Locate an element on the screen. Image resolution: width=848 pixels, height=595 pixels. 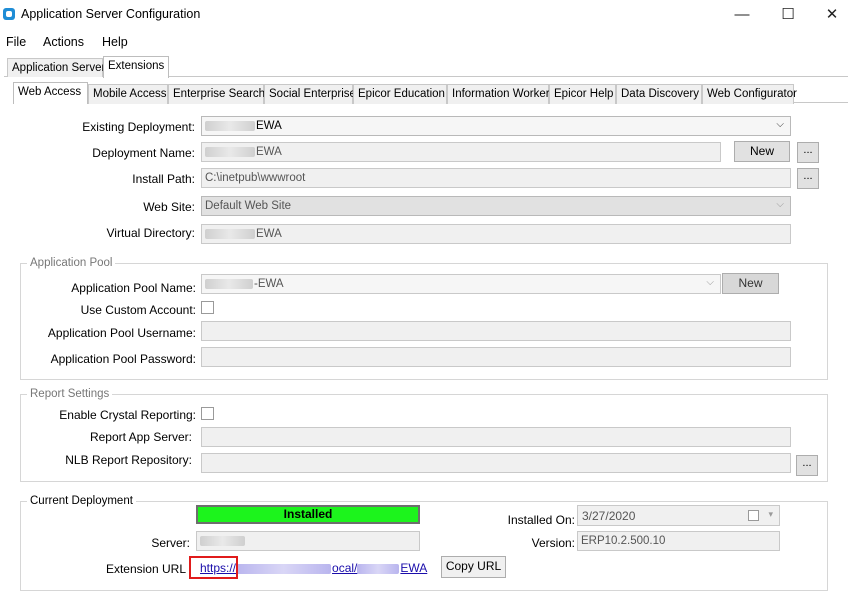
menu-help: Help is located at coordinates (115, 42).